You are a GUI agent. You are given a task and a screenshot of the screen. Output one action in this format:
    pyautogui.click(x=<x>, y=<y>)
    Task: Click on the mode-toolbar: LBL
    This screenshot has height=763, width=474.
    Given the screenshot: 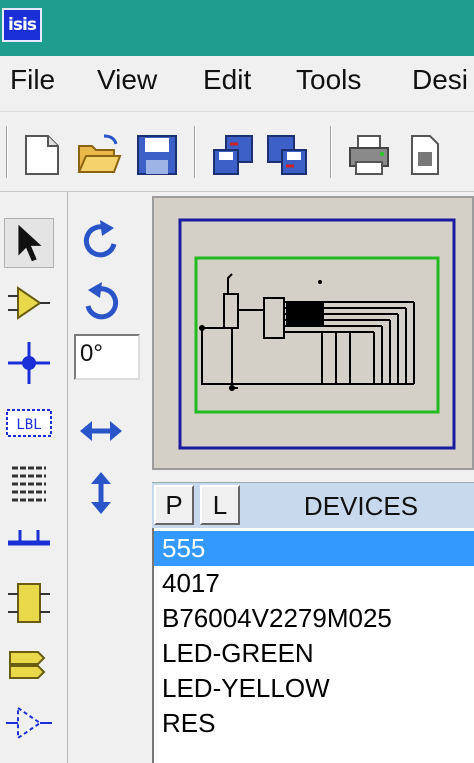 What is the action you would take?
    pyautogui.click(x=34, y=477)
    